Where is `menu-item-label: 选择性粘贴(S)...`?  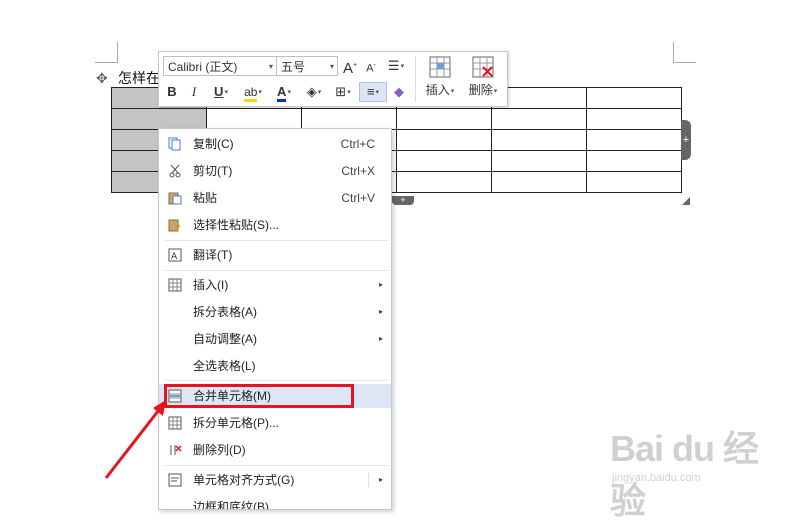
menu-item-label: 选择性粘贴(S)... is located at coordinates (236, 225).